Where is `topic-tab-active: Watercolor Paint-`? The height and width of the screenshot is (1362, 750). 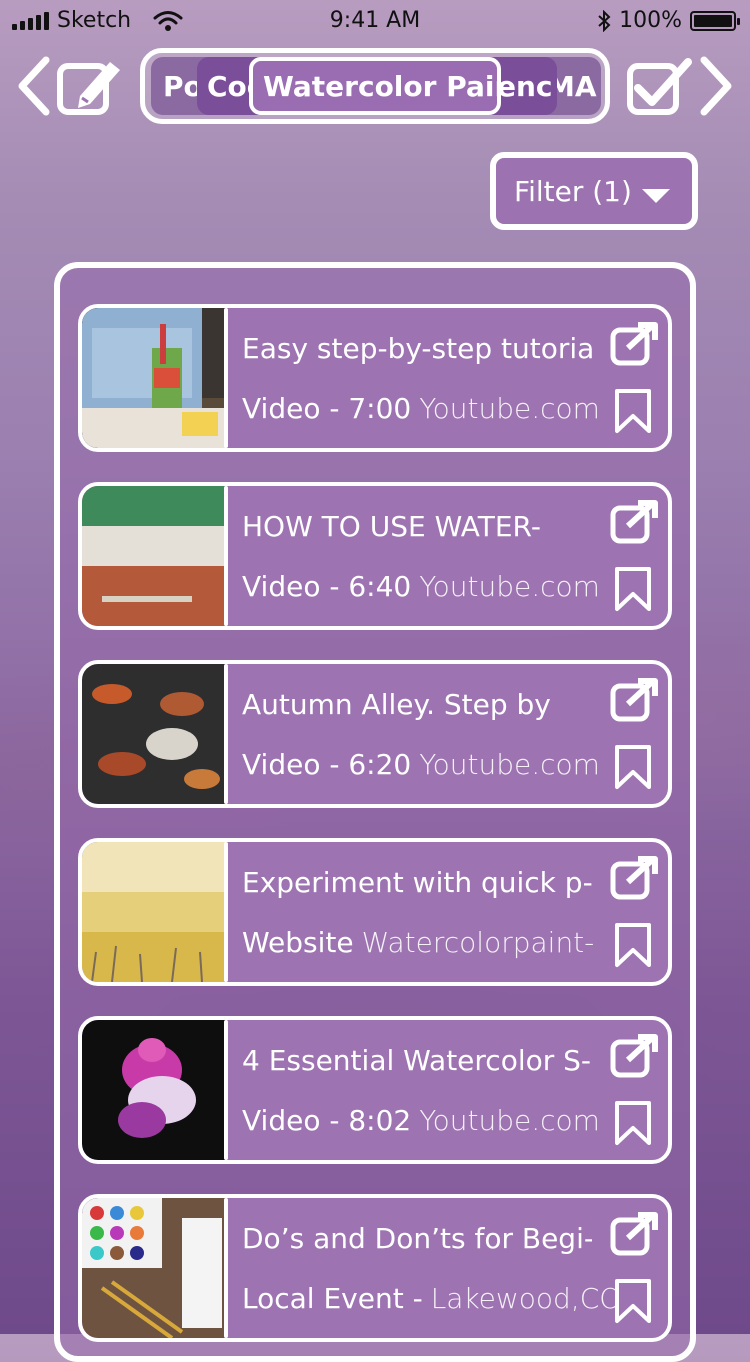 topic-tab-active: Watercolor Paint- is located at coordinates (375, 86).